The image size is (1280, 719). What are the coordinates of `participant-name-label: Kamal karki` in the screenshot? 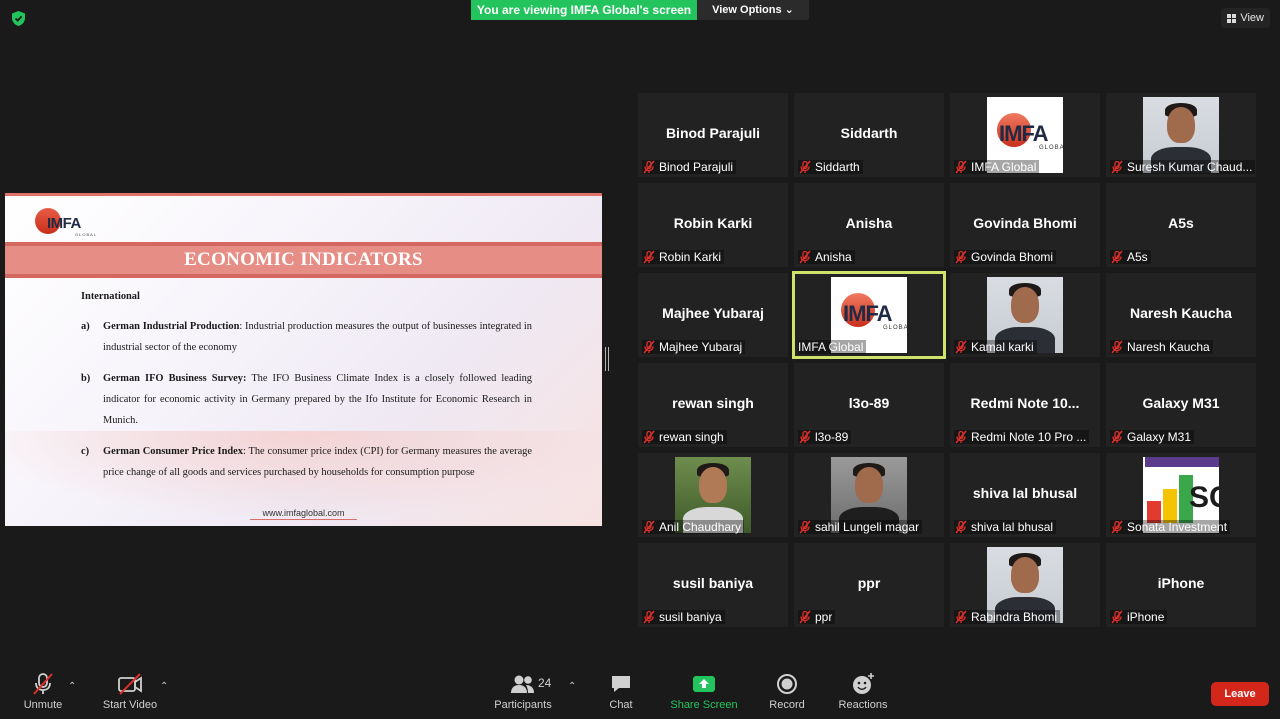 It's located at (995, 347).